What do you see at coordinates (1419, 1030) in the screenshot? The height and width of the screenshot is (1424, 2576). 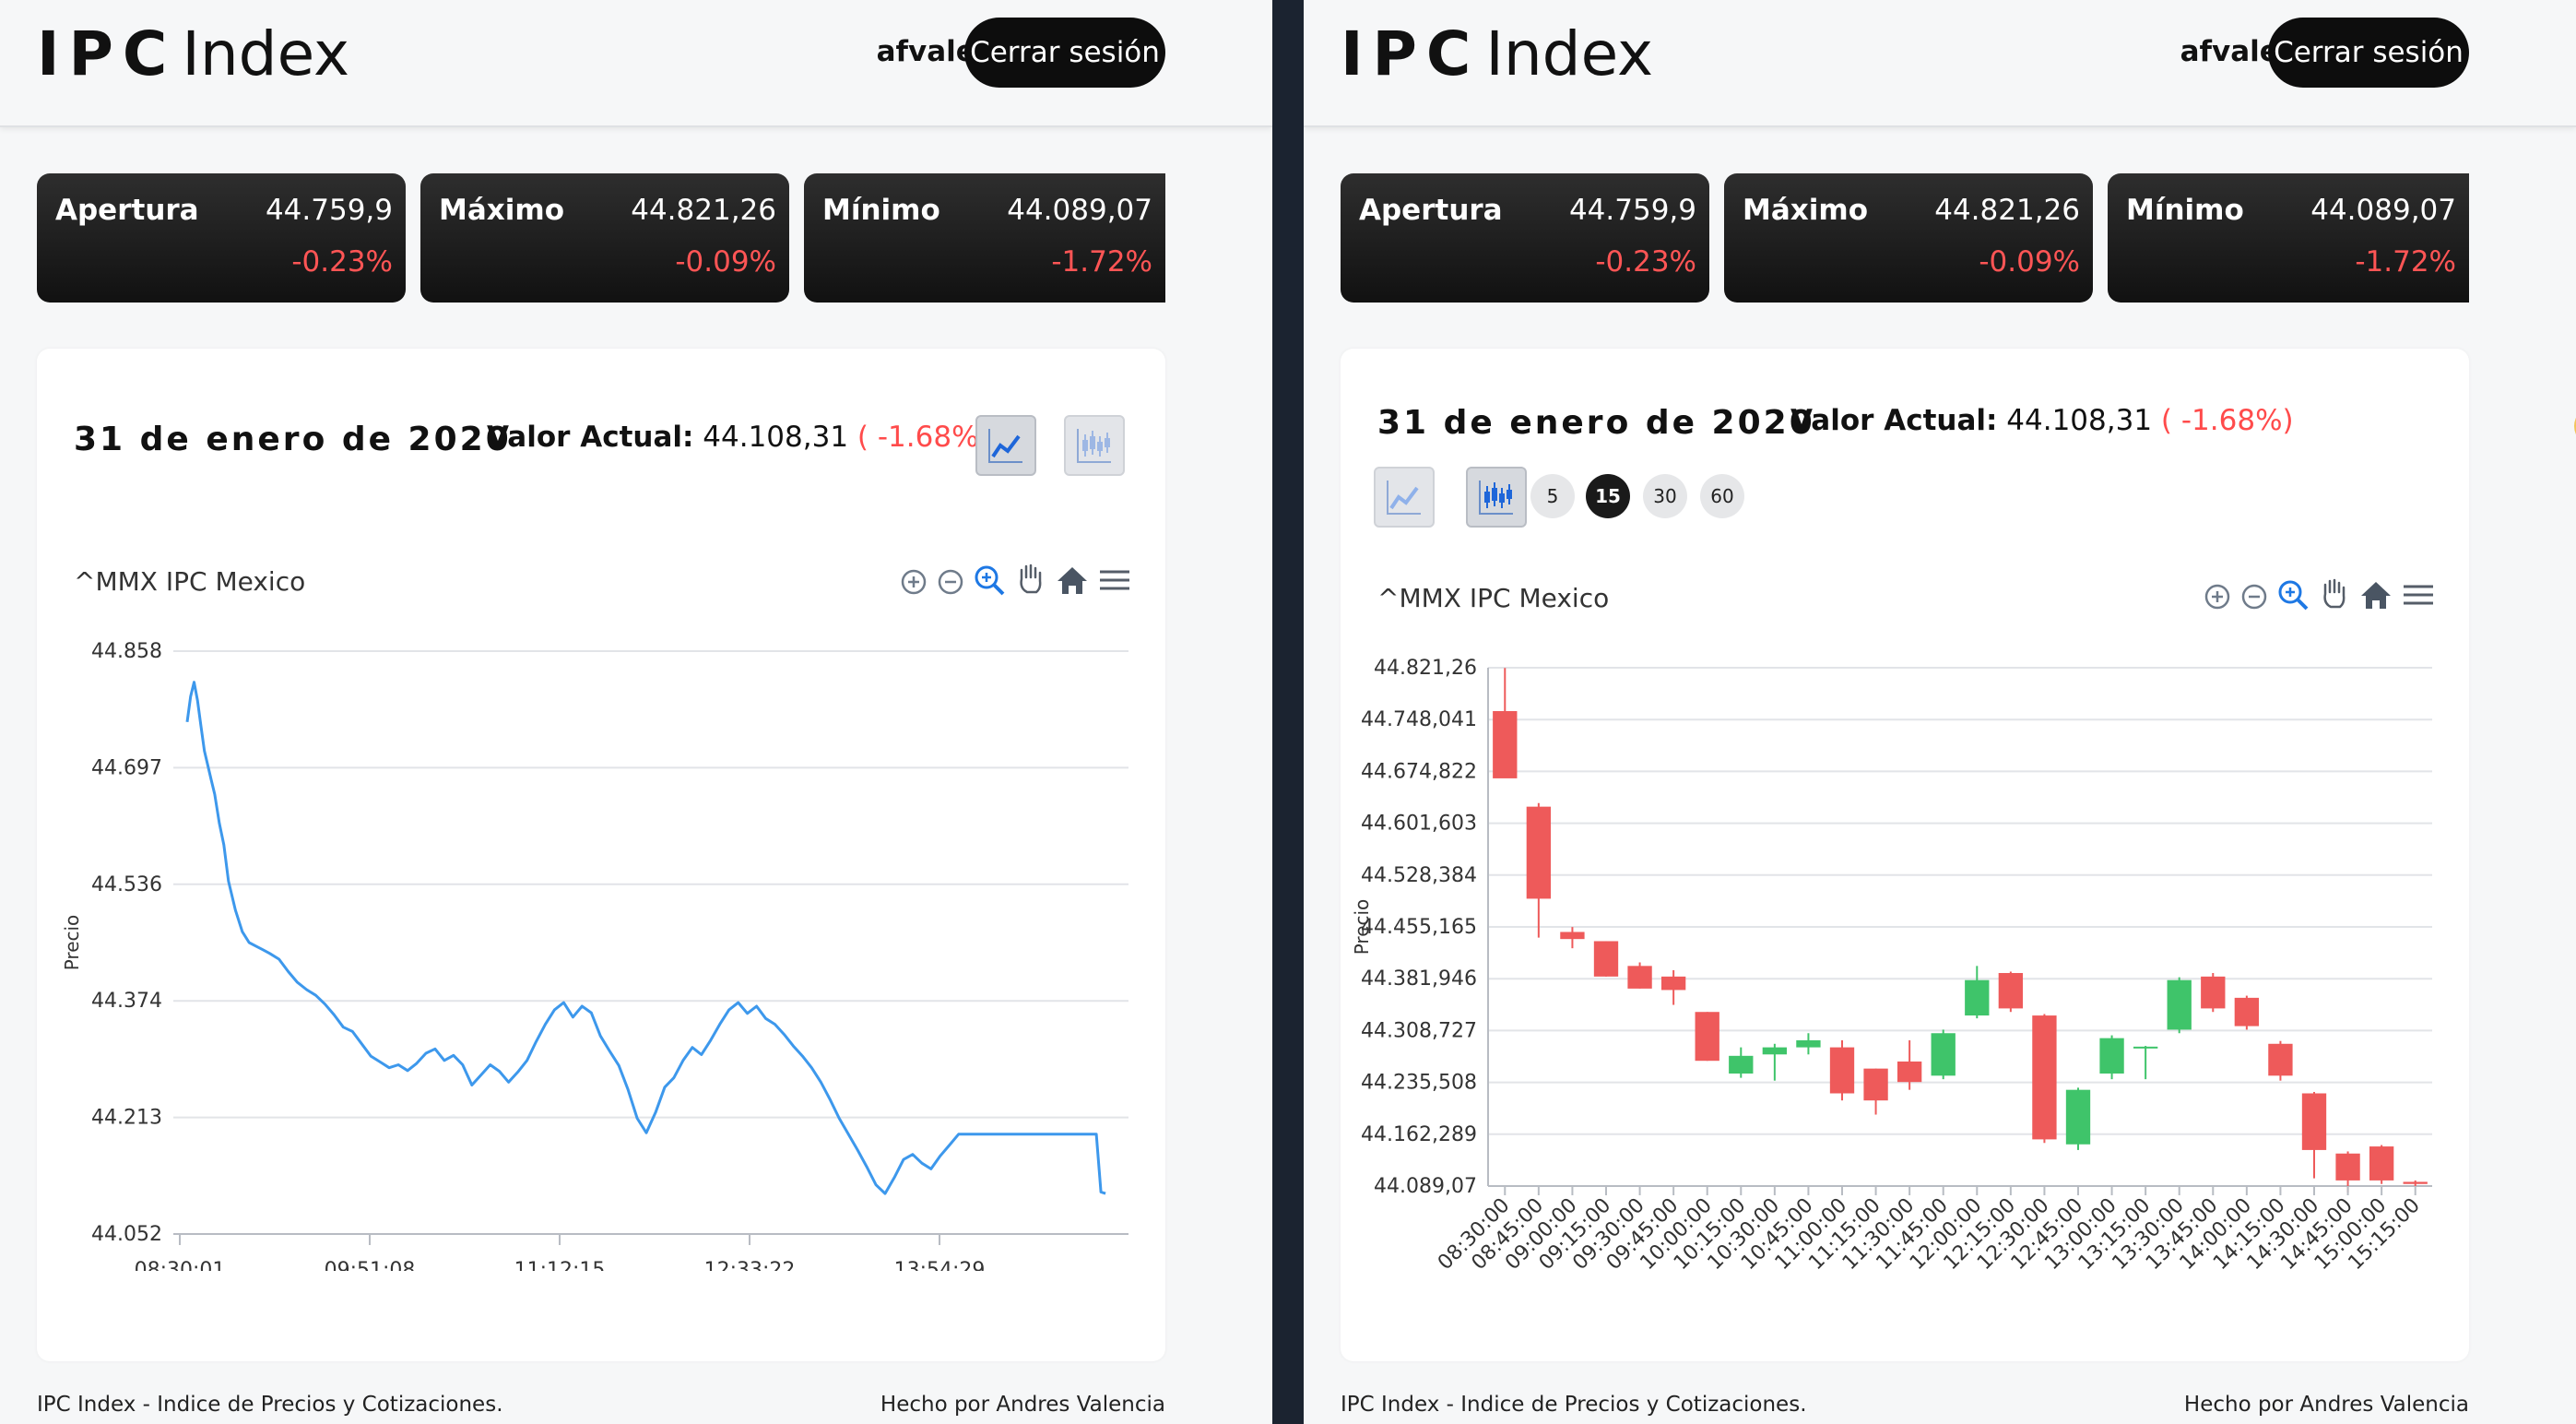 I see `y-tick-label: 44.308,727` at bounding box center [1419, 1030].